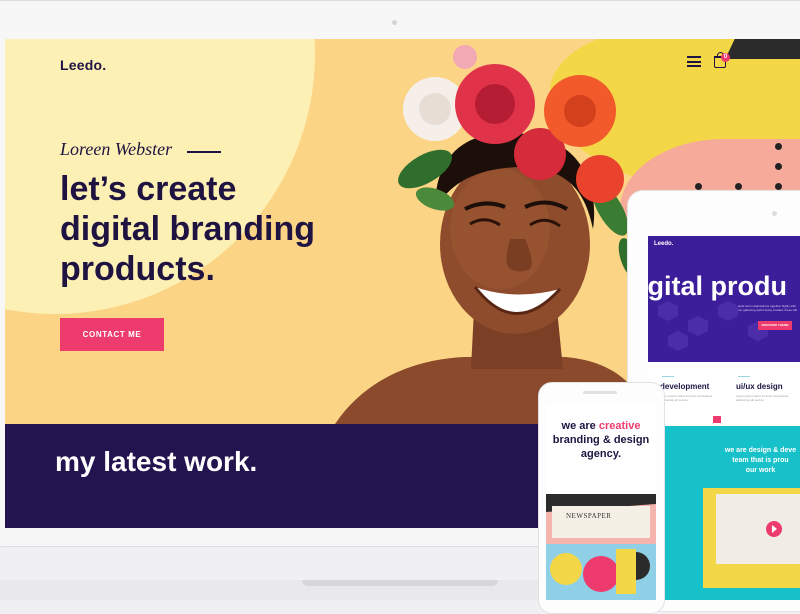 Image resolution: width=800 pixels, height=614 pixels. What do you see at coordinates (664, 244) in the screenshot?
I see `tablet-brand: Leedo.` at bounding box center [664, 244].